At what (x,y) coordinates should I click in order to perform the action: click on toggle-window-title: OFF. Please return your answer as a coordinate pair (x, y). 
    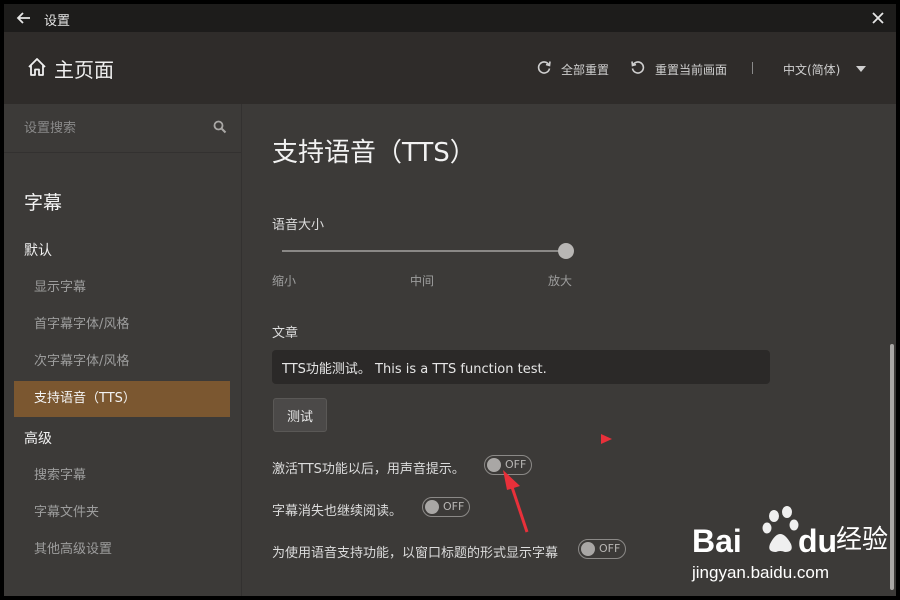
    Looking at the image, I should click on (602, 549).